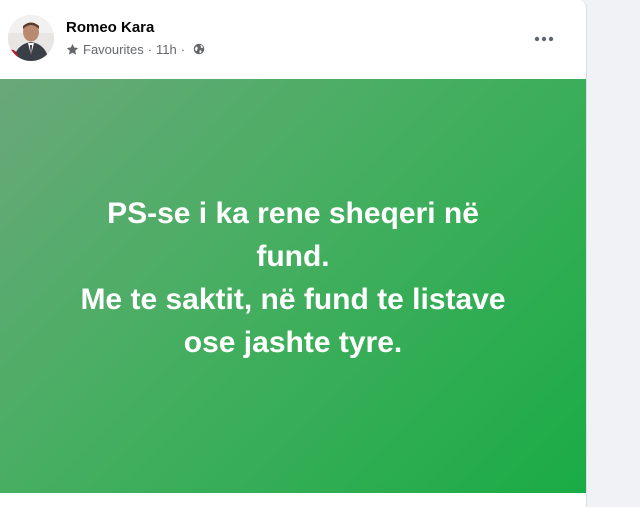 The width and height of the screenshot is (640, 507). What do you see at coordinates (293, 500) in the screenshot?
I see `post-footer` at bounding box center [293, 500].